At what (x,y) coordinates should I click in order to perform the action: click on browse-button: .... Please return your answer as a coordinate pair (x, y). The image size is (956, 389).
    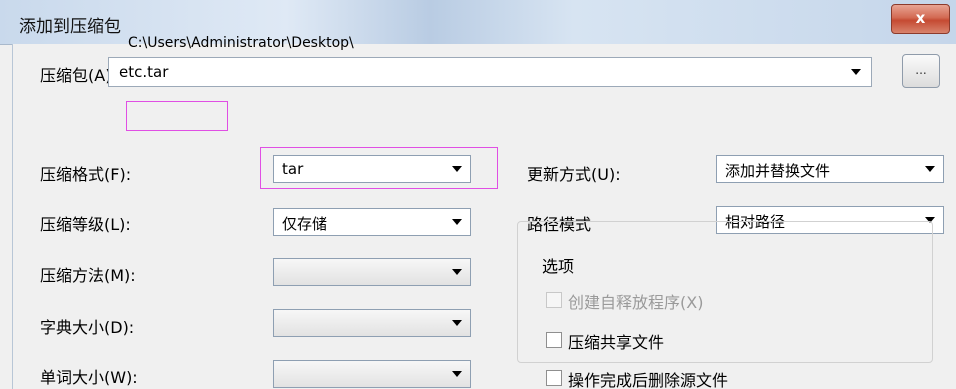
    Looking at the image, I should click on (921, 71).